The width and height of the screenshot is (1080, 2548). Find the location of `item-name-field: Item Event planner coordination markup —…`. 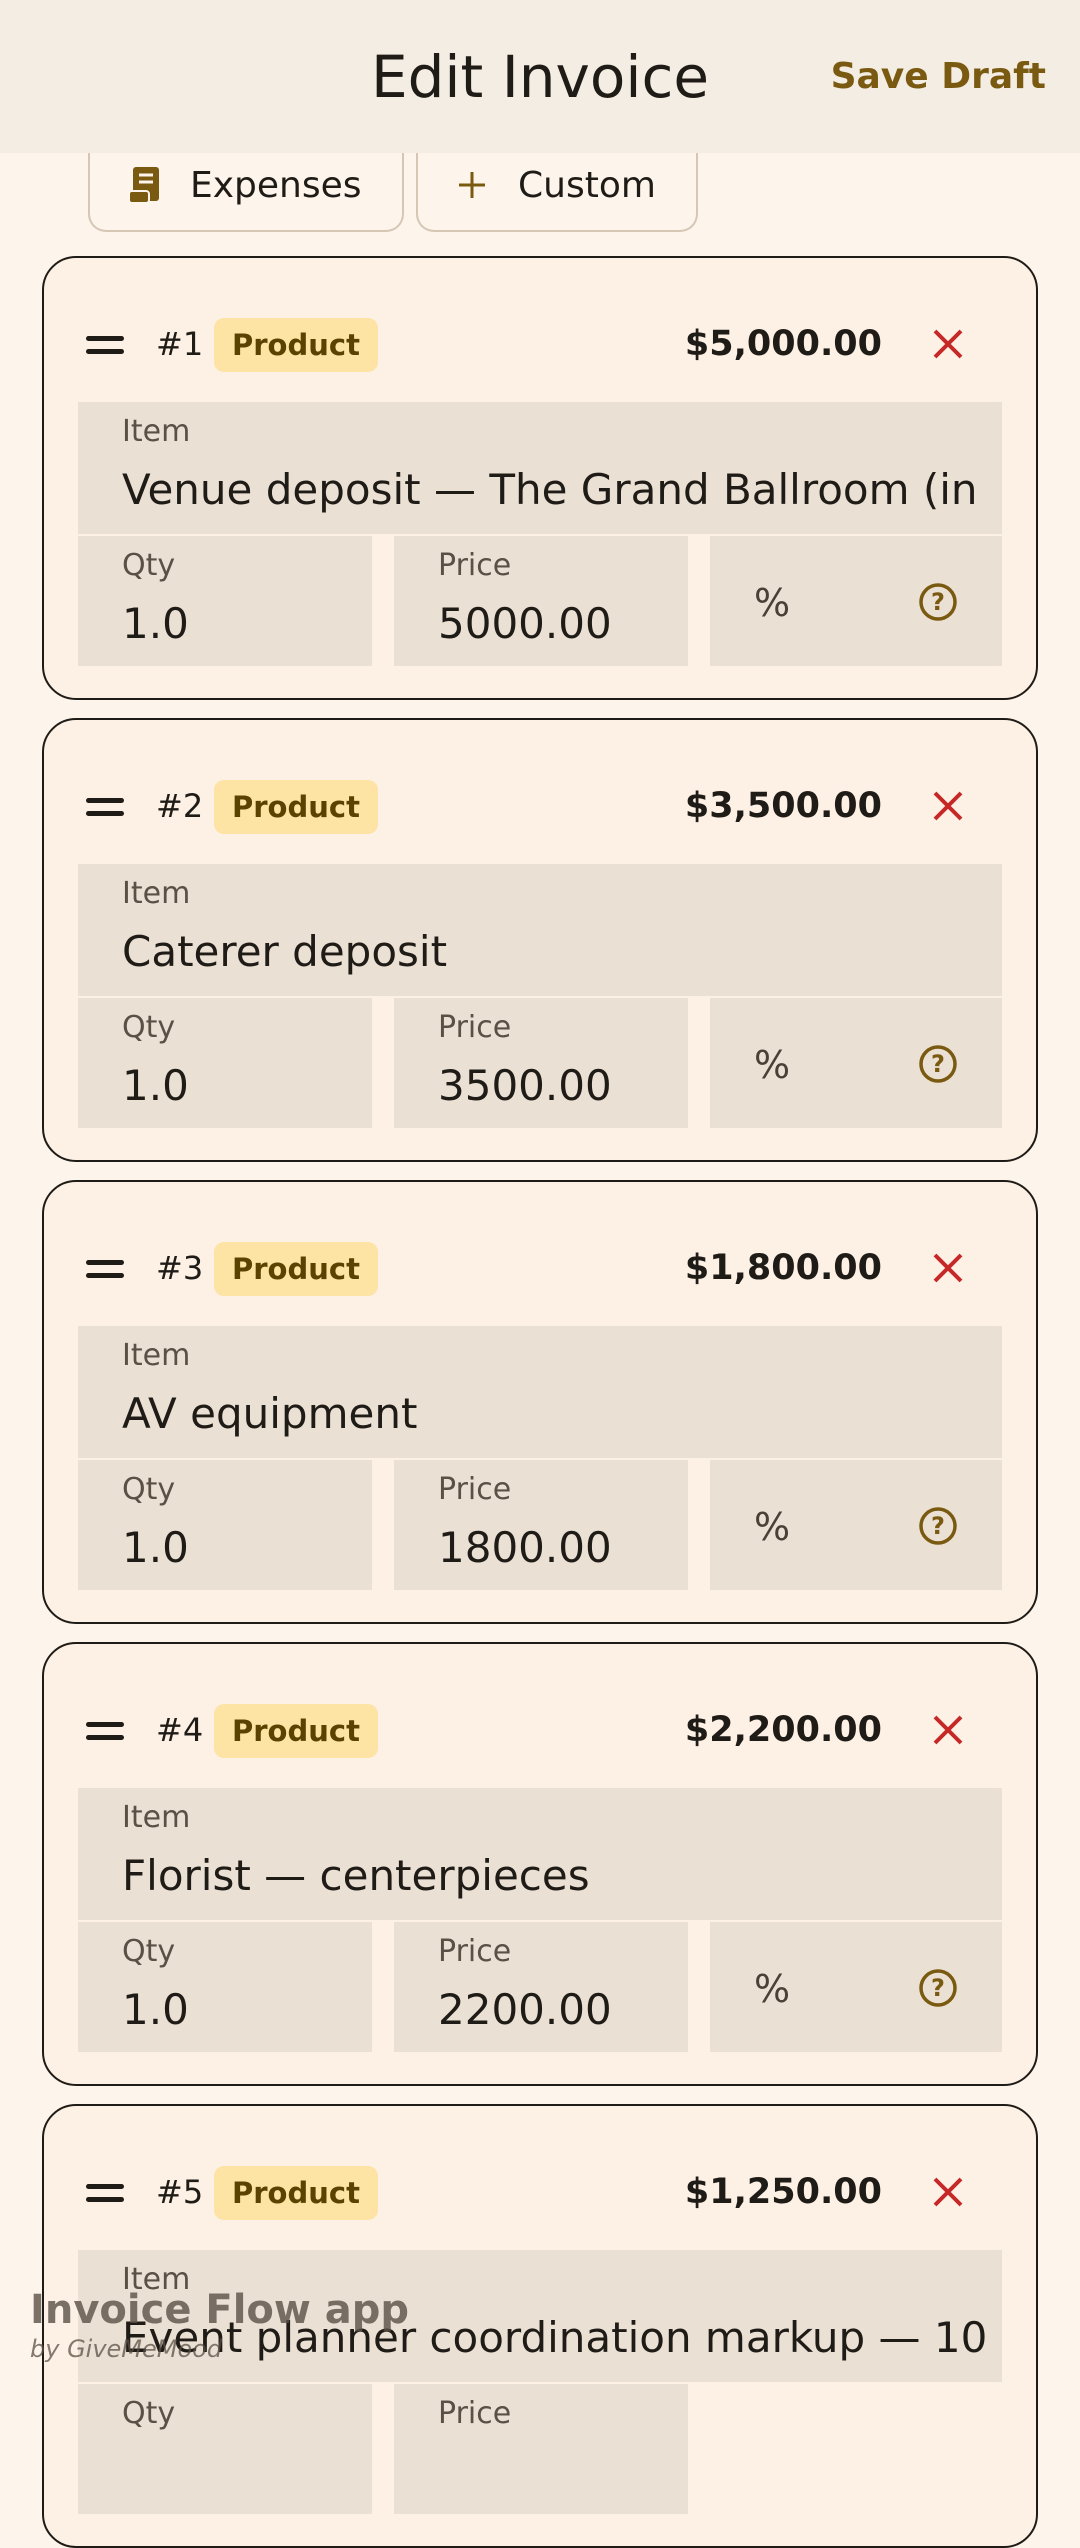

item-name-field: Item Event planner coordination markup —… is located at coordinates (540, 2316).